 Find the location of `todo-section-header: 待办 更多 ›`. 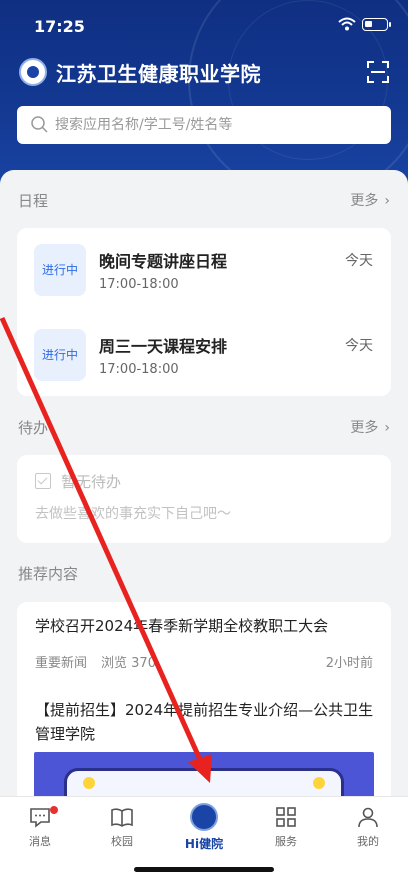

todo-section-header: 待办 更多 › is located at coordinates (204, 429).